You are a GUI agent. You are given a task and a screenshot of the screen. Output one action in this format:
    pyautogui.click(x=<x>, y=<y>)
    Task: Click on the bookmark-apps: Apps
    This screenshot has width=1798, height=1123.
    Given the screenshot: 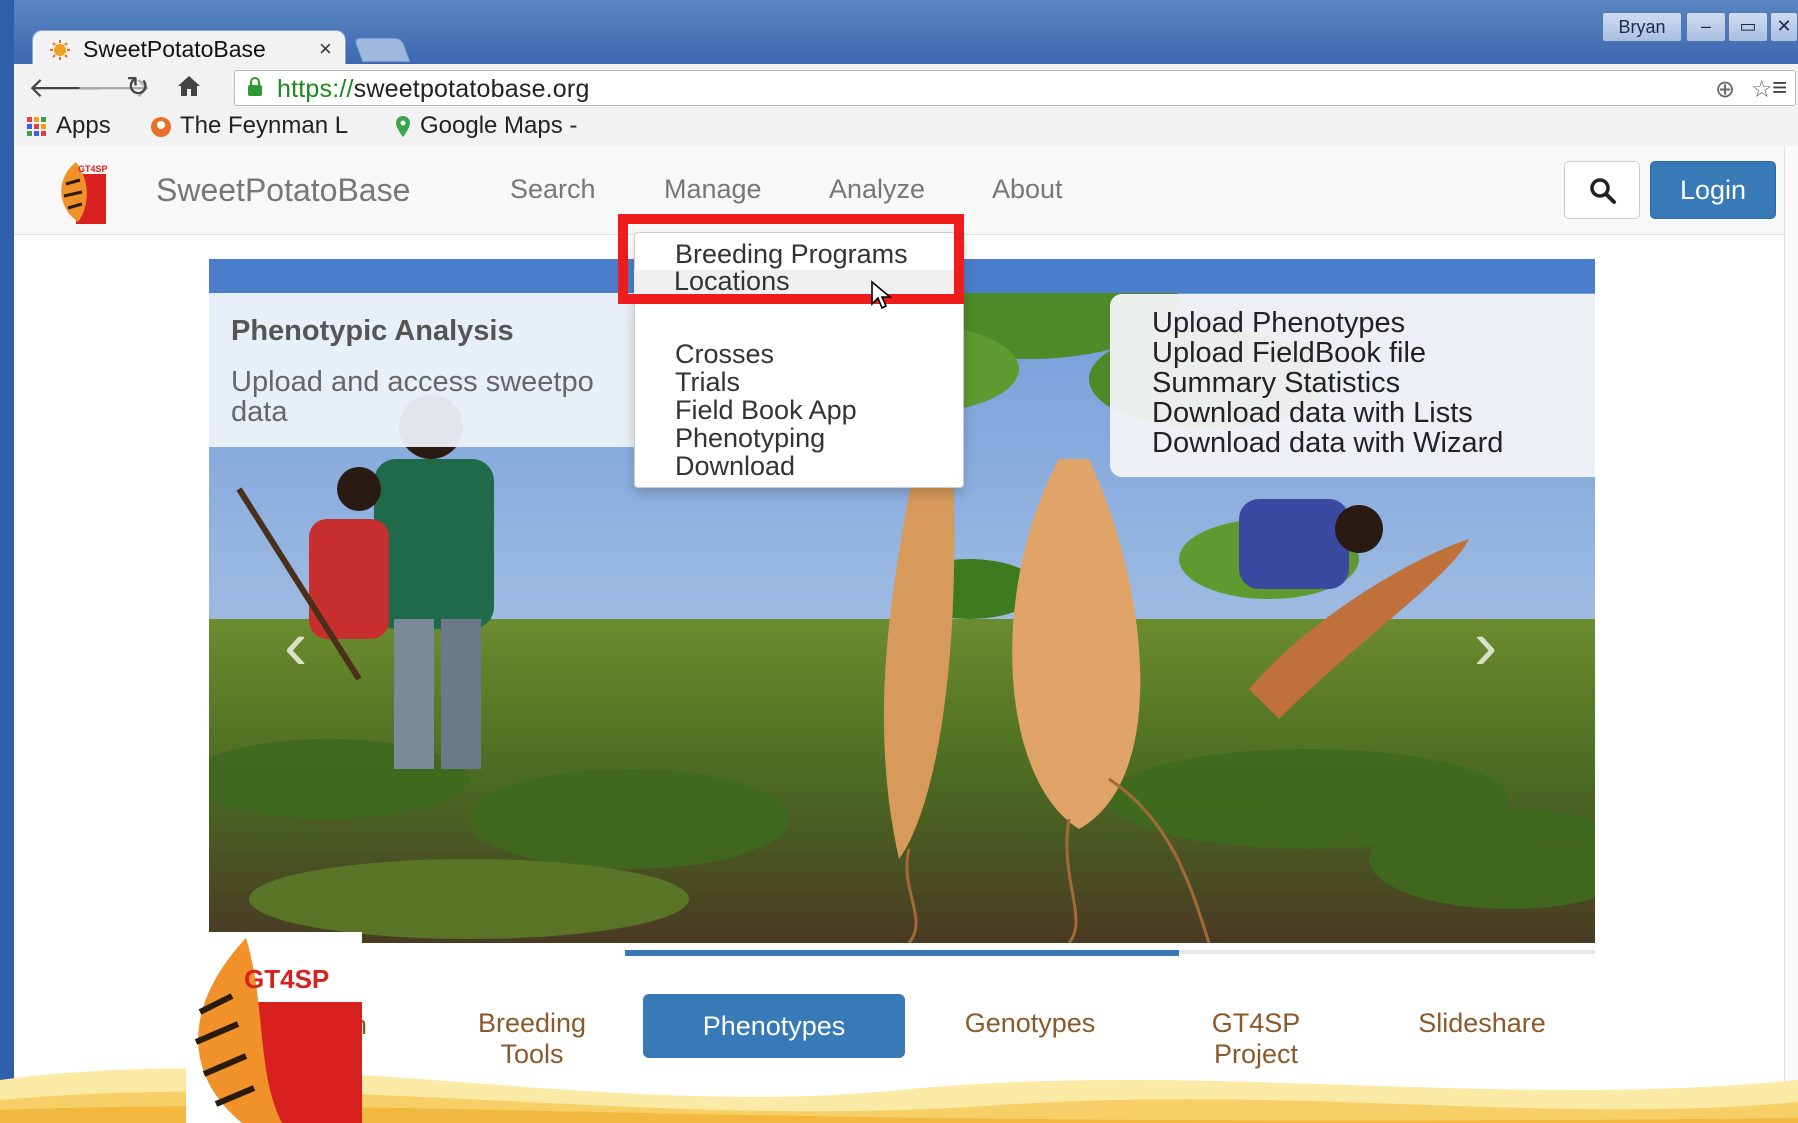 What is the action you would take?
    pyautogui.click(x=68, y=126)
    